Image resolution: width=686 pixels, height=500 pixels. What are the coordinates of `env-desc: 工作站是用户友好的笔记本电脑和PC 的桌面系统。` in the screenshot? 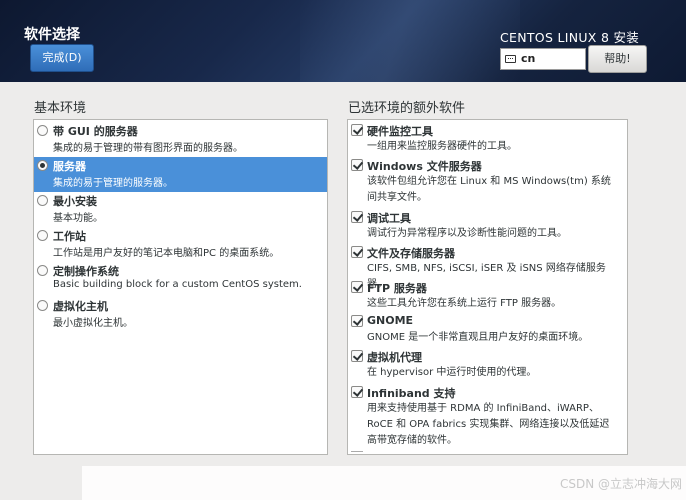 It's located at (166, 253).